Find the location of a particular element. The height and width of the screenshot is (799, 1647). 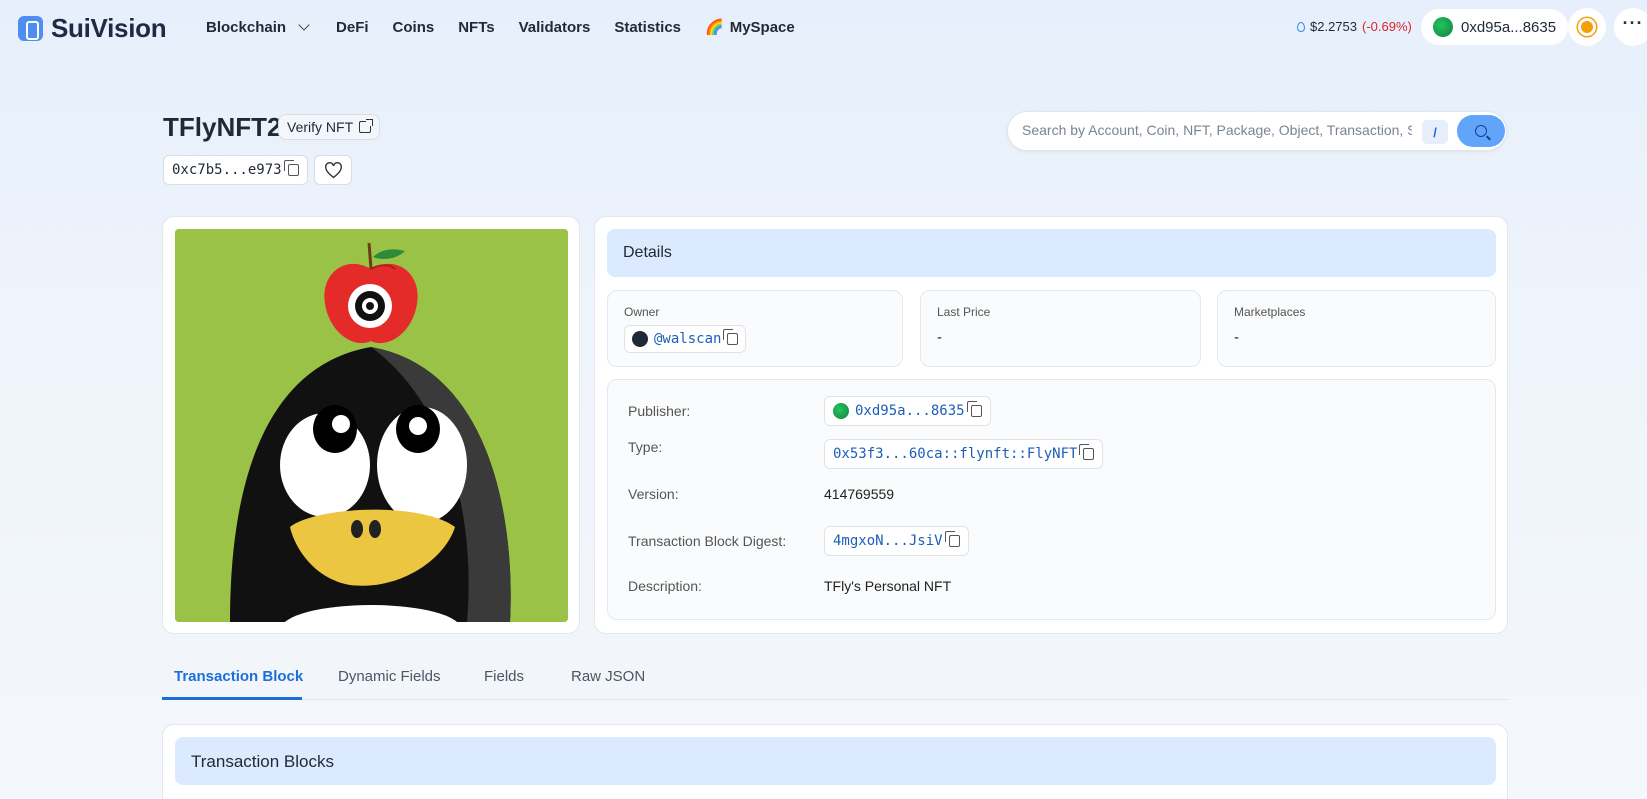

sui-price: $2.2753 (-0.69%) is located at coordinates (1354, 26).